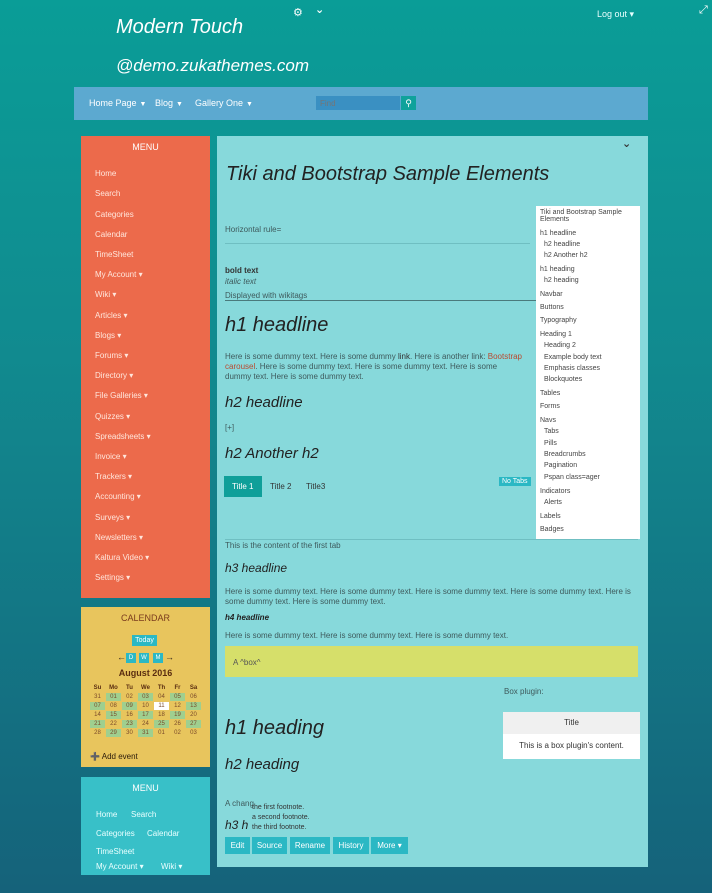  What do you see at coordinates (145, 715) in the screenshot?
I see `calendar-day: 17` at bounding box center [145, 715].